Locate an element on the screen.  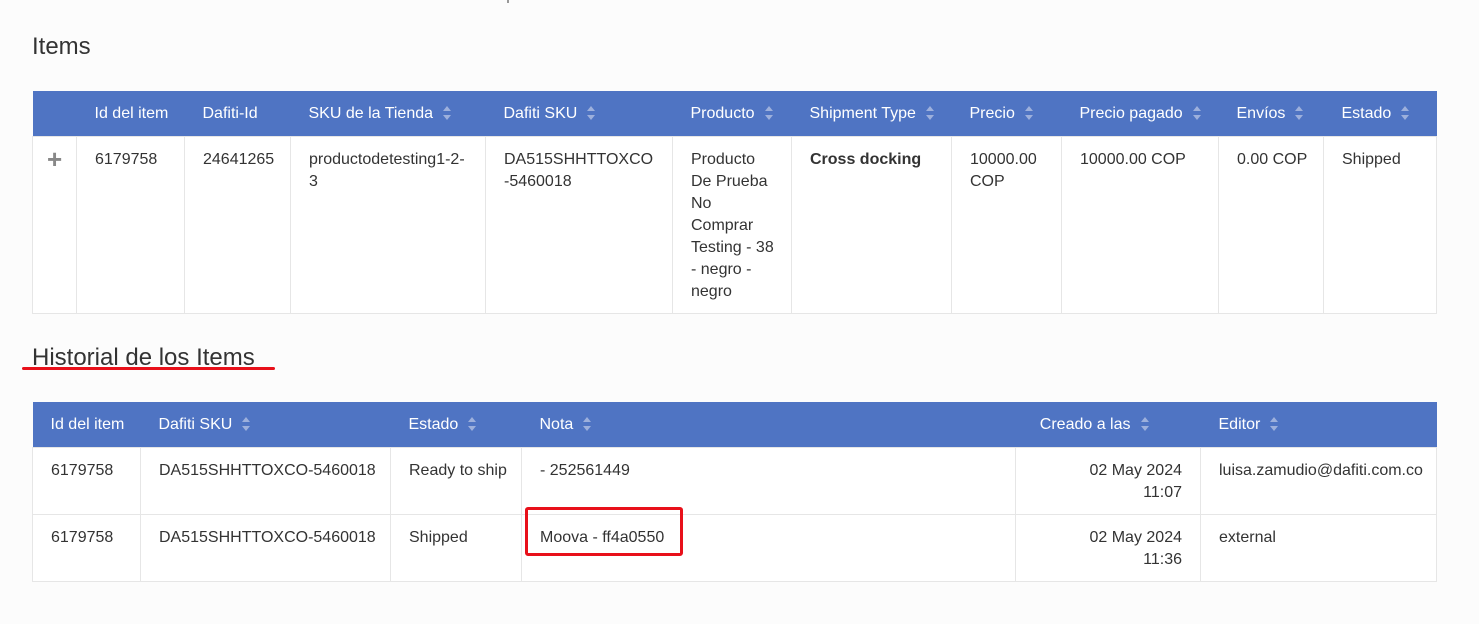
estado-cell: Shipped is located at coordinates (1380, 225).